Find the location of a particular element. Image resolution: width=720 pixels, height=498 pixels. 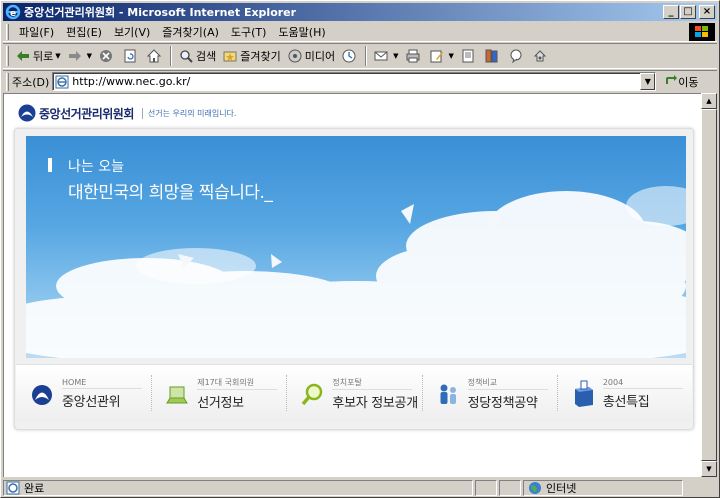

menu-view: 보기(V) is located at coordinates (132, 32).